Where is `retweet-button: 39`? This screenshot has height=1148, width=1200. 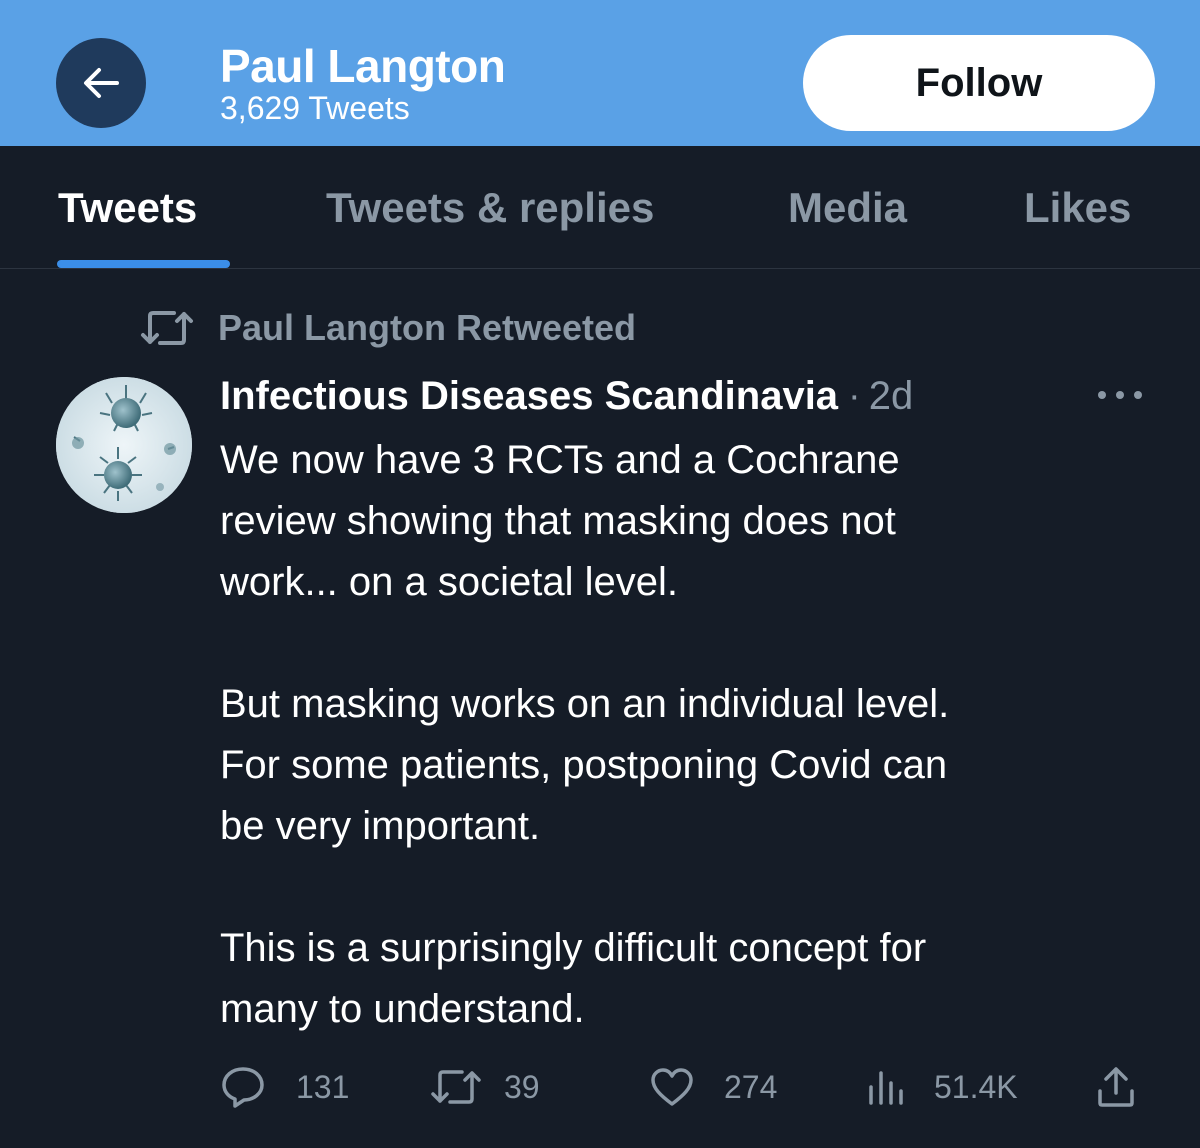 retweet-button: 39 is located at coordinates (485, 1087).